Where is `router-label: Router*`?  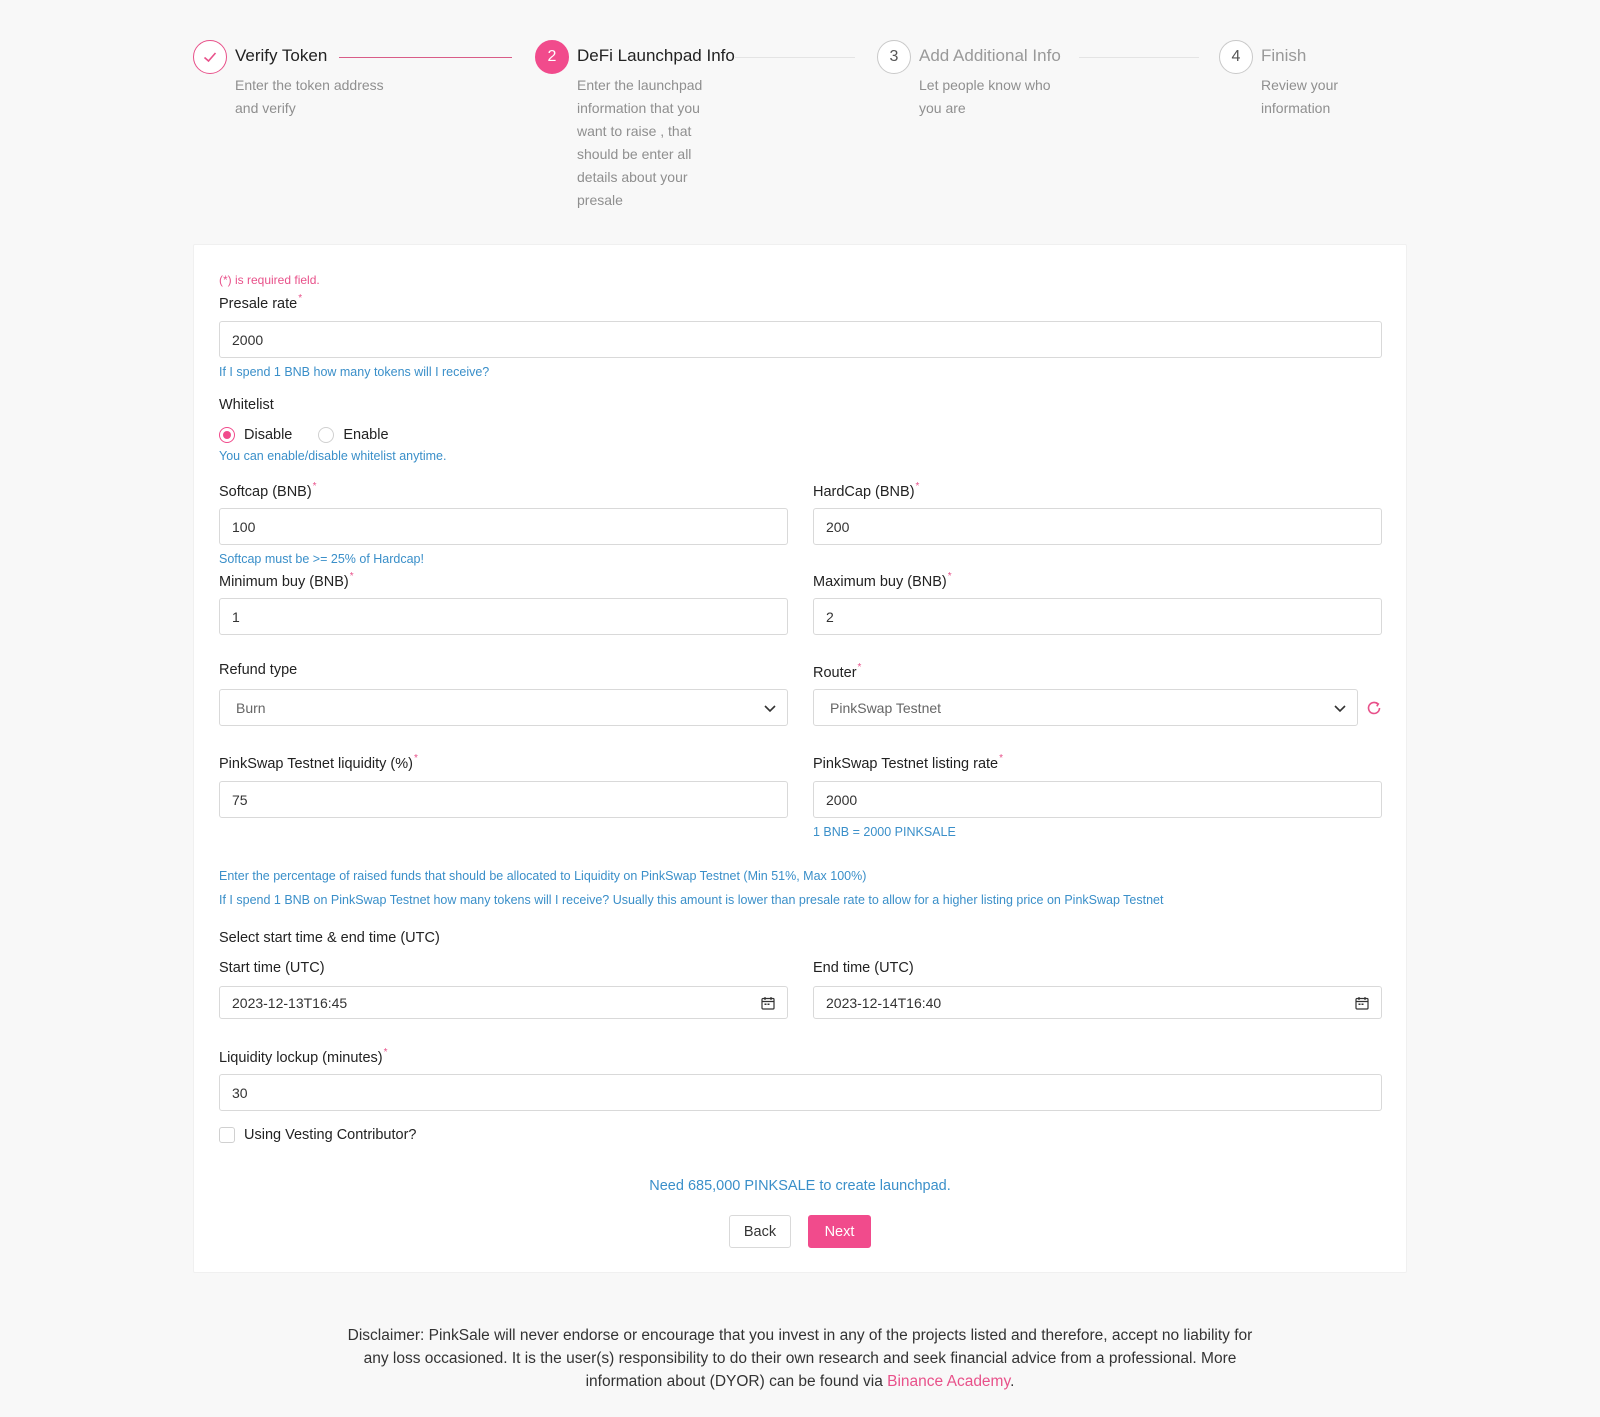 router-label: Router* is located at coordinates (837, 671).